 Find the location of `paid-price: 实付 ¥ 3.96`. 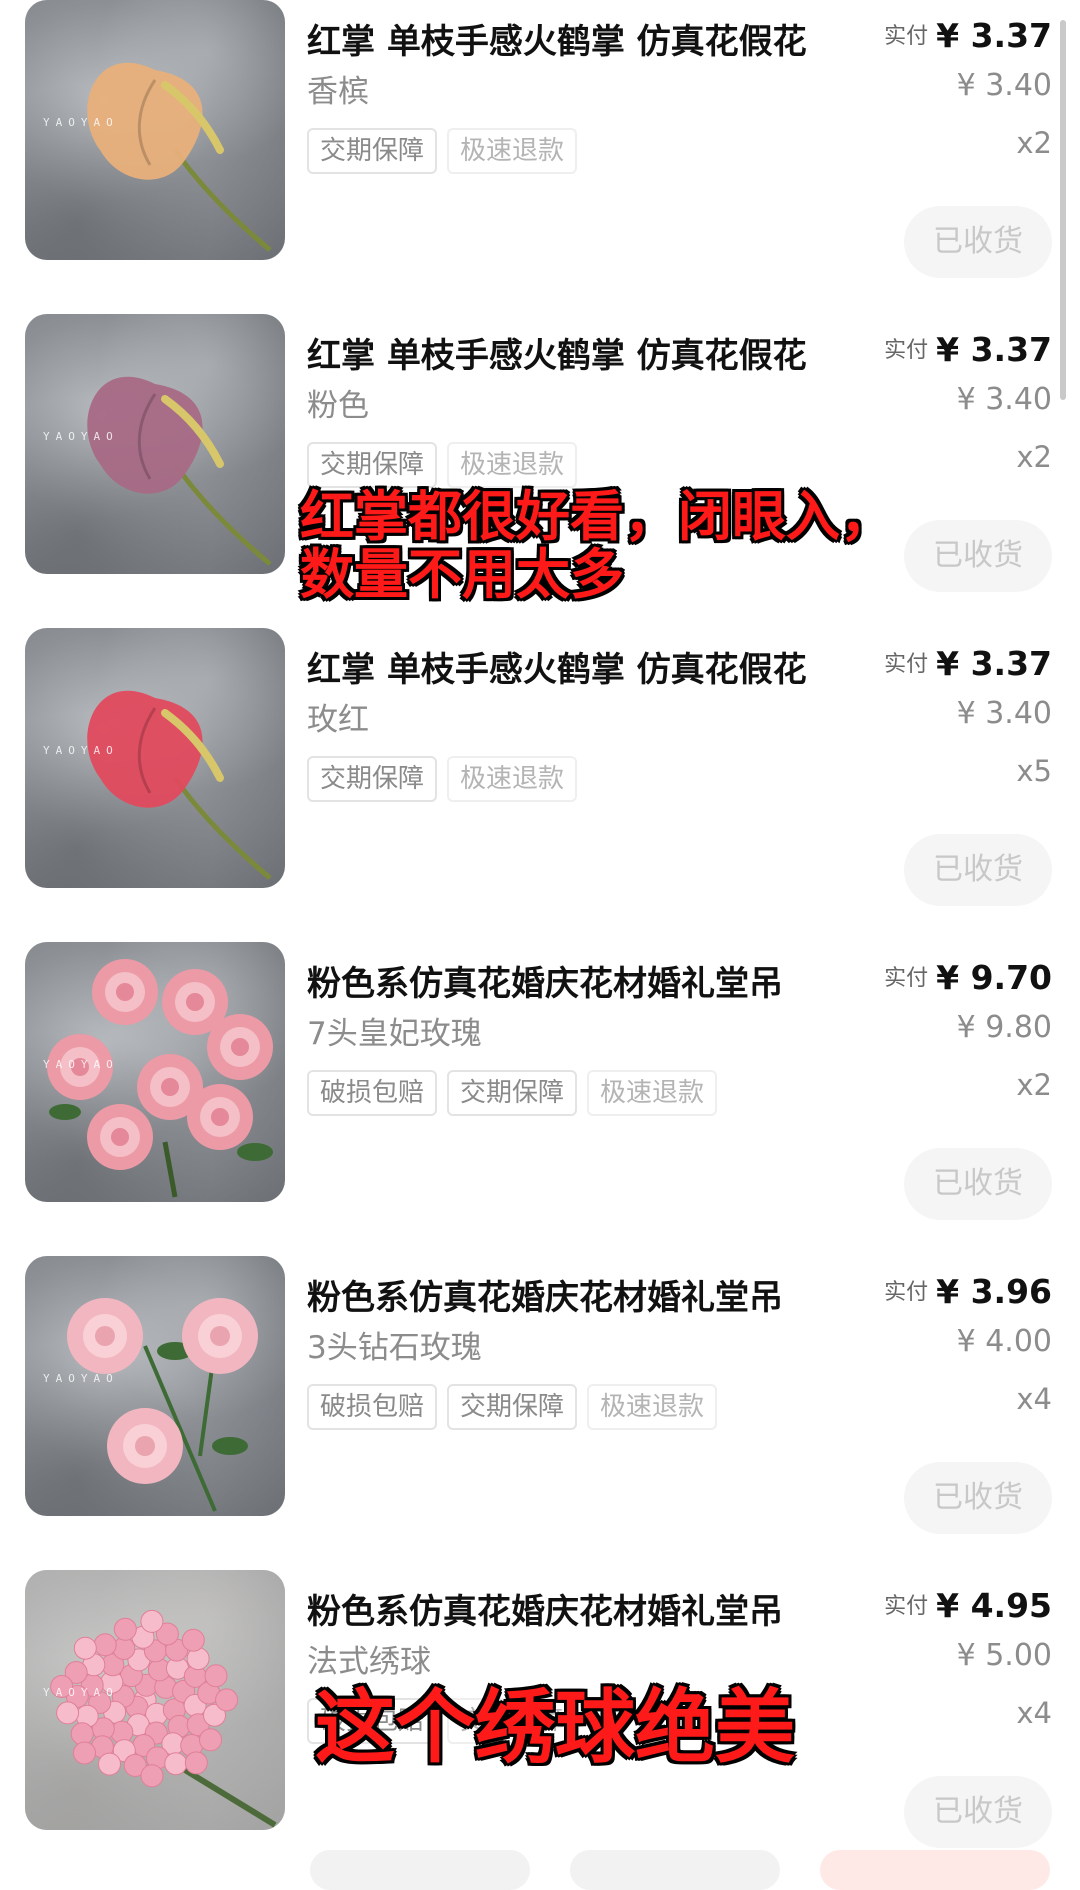

paid-price: 实付 ¥ 3.96 is located at coordinates (968, 1291).